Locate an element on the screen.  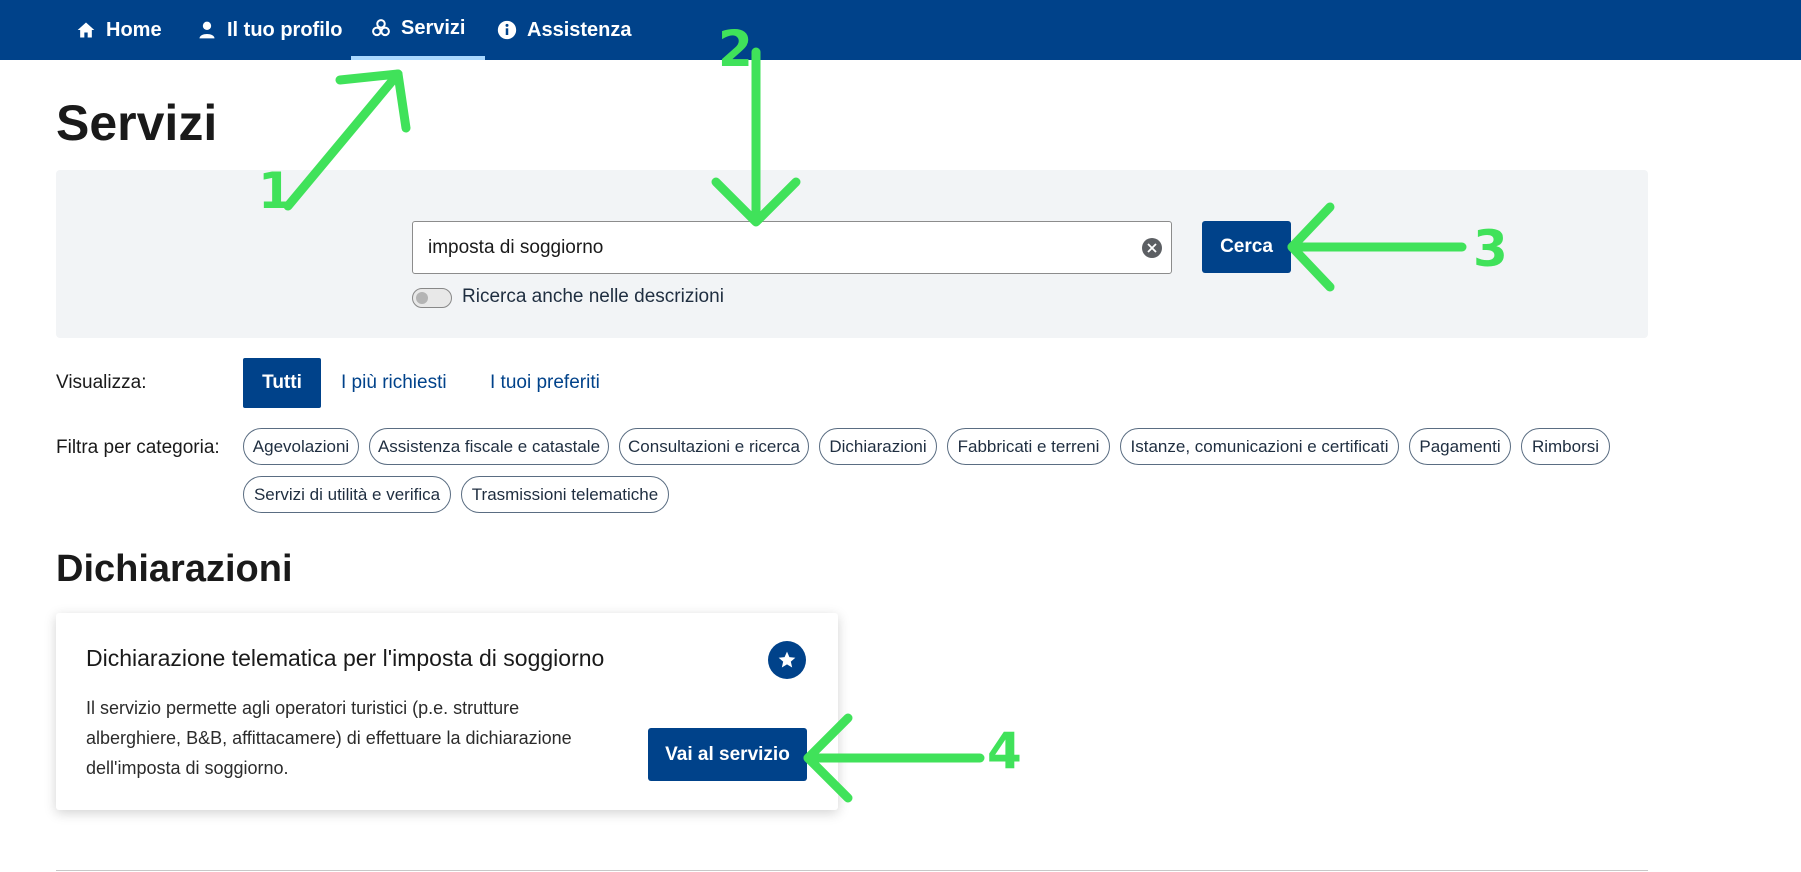
section-title: Dichiarazioni is located at coordinates (174, 569).